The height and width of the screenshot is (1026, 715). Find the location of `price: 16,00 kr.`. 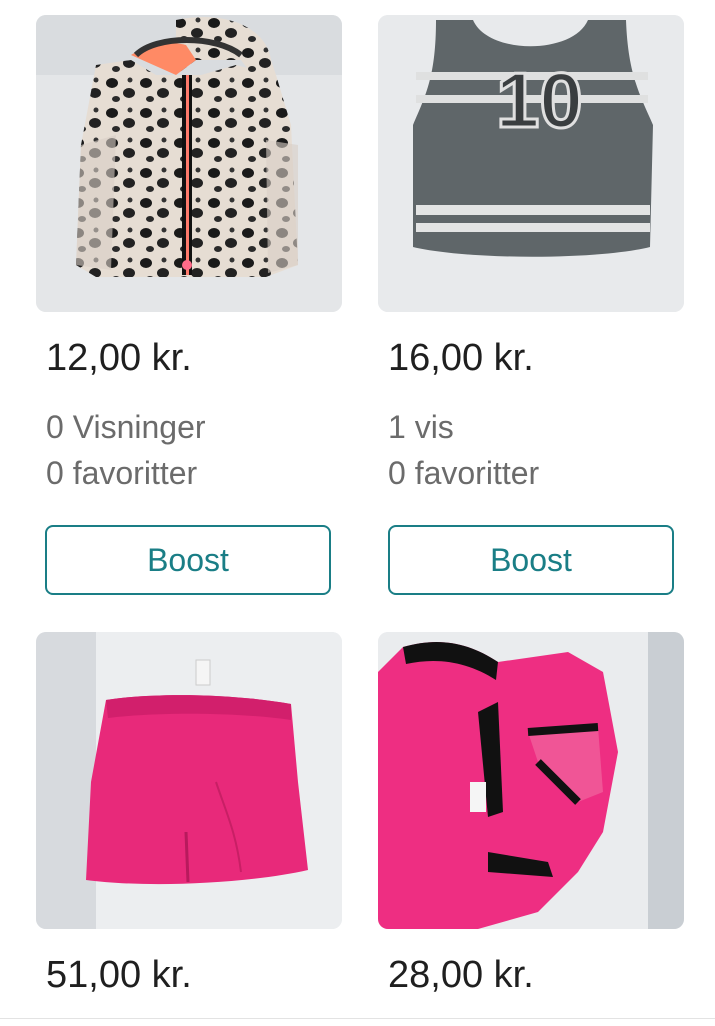

price: 16,00 kr. is located at coordinates (461, 358).